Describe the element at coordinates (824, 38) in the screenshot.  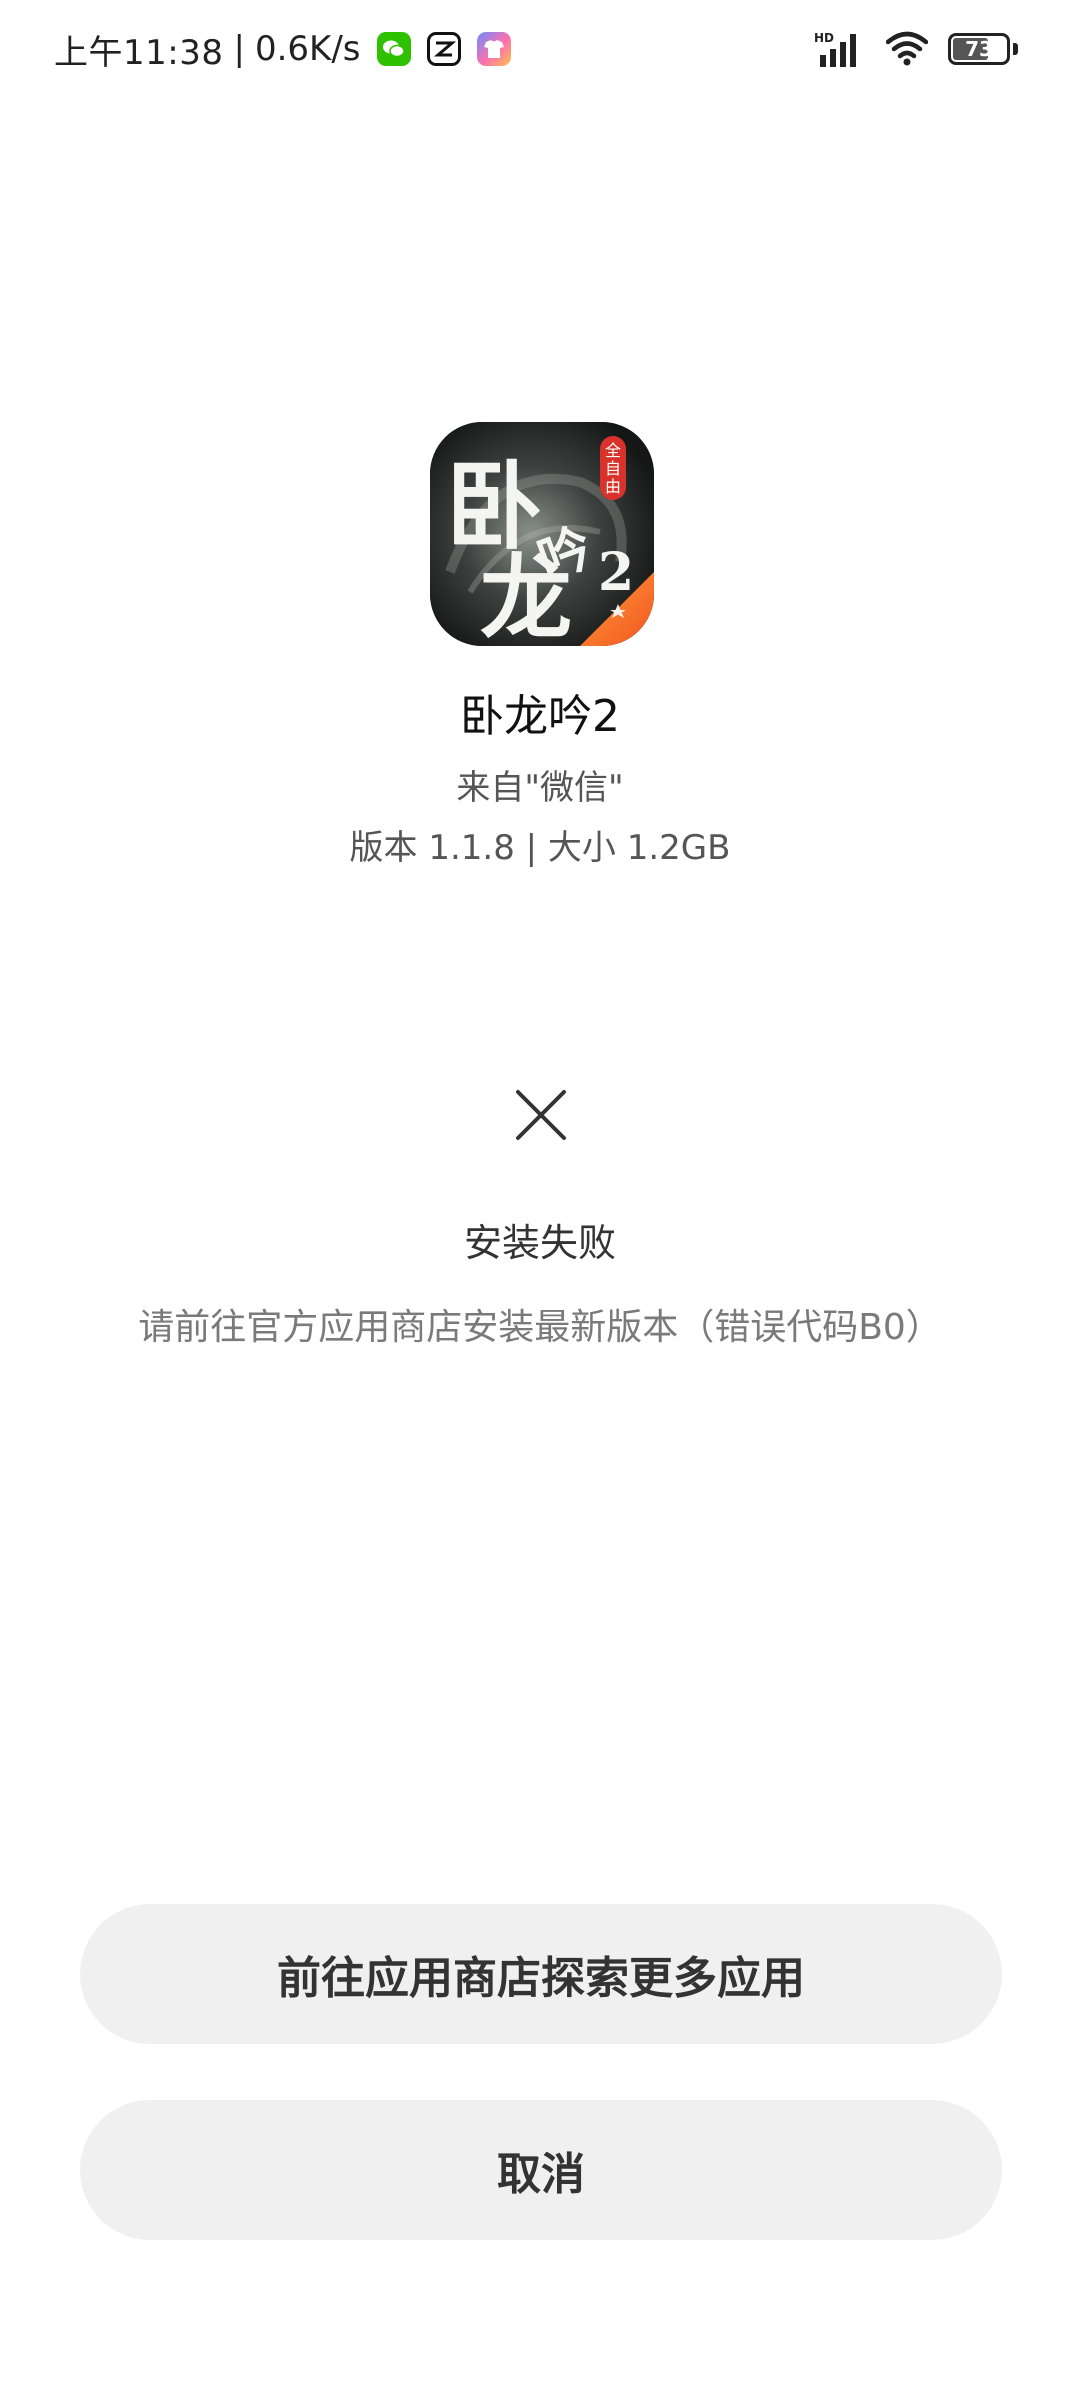
I see `network-type-label: HD` at that location.